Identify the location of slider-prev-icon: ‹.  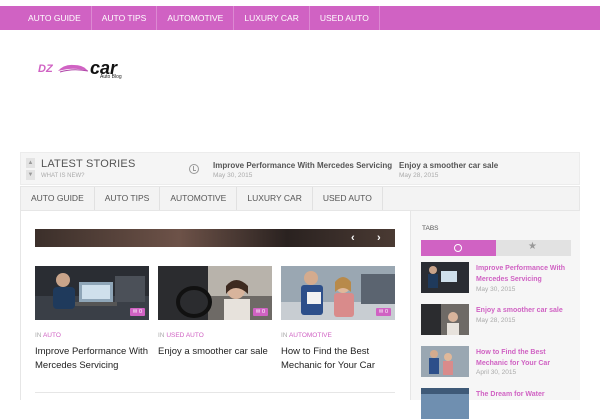
(353, 238).